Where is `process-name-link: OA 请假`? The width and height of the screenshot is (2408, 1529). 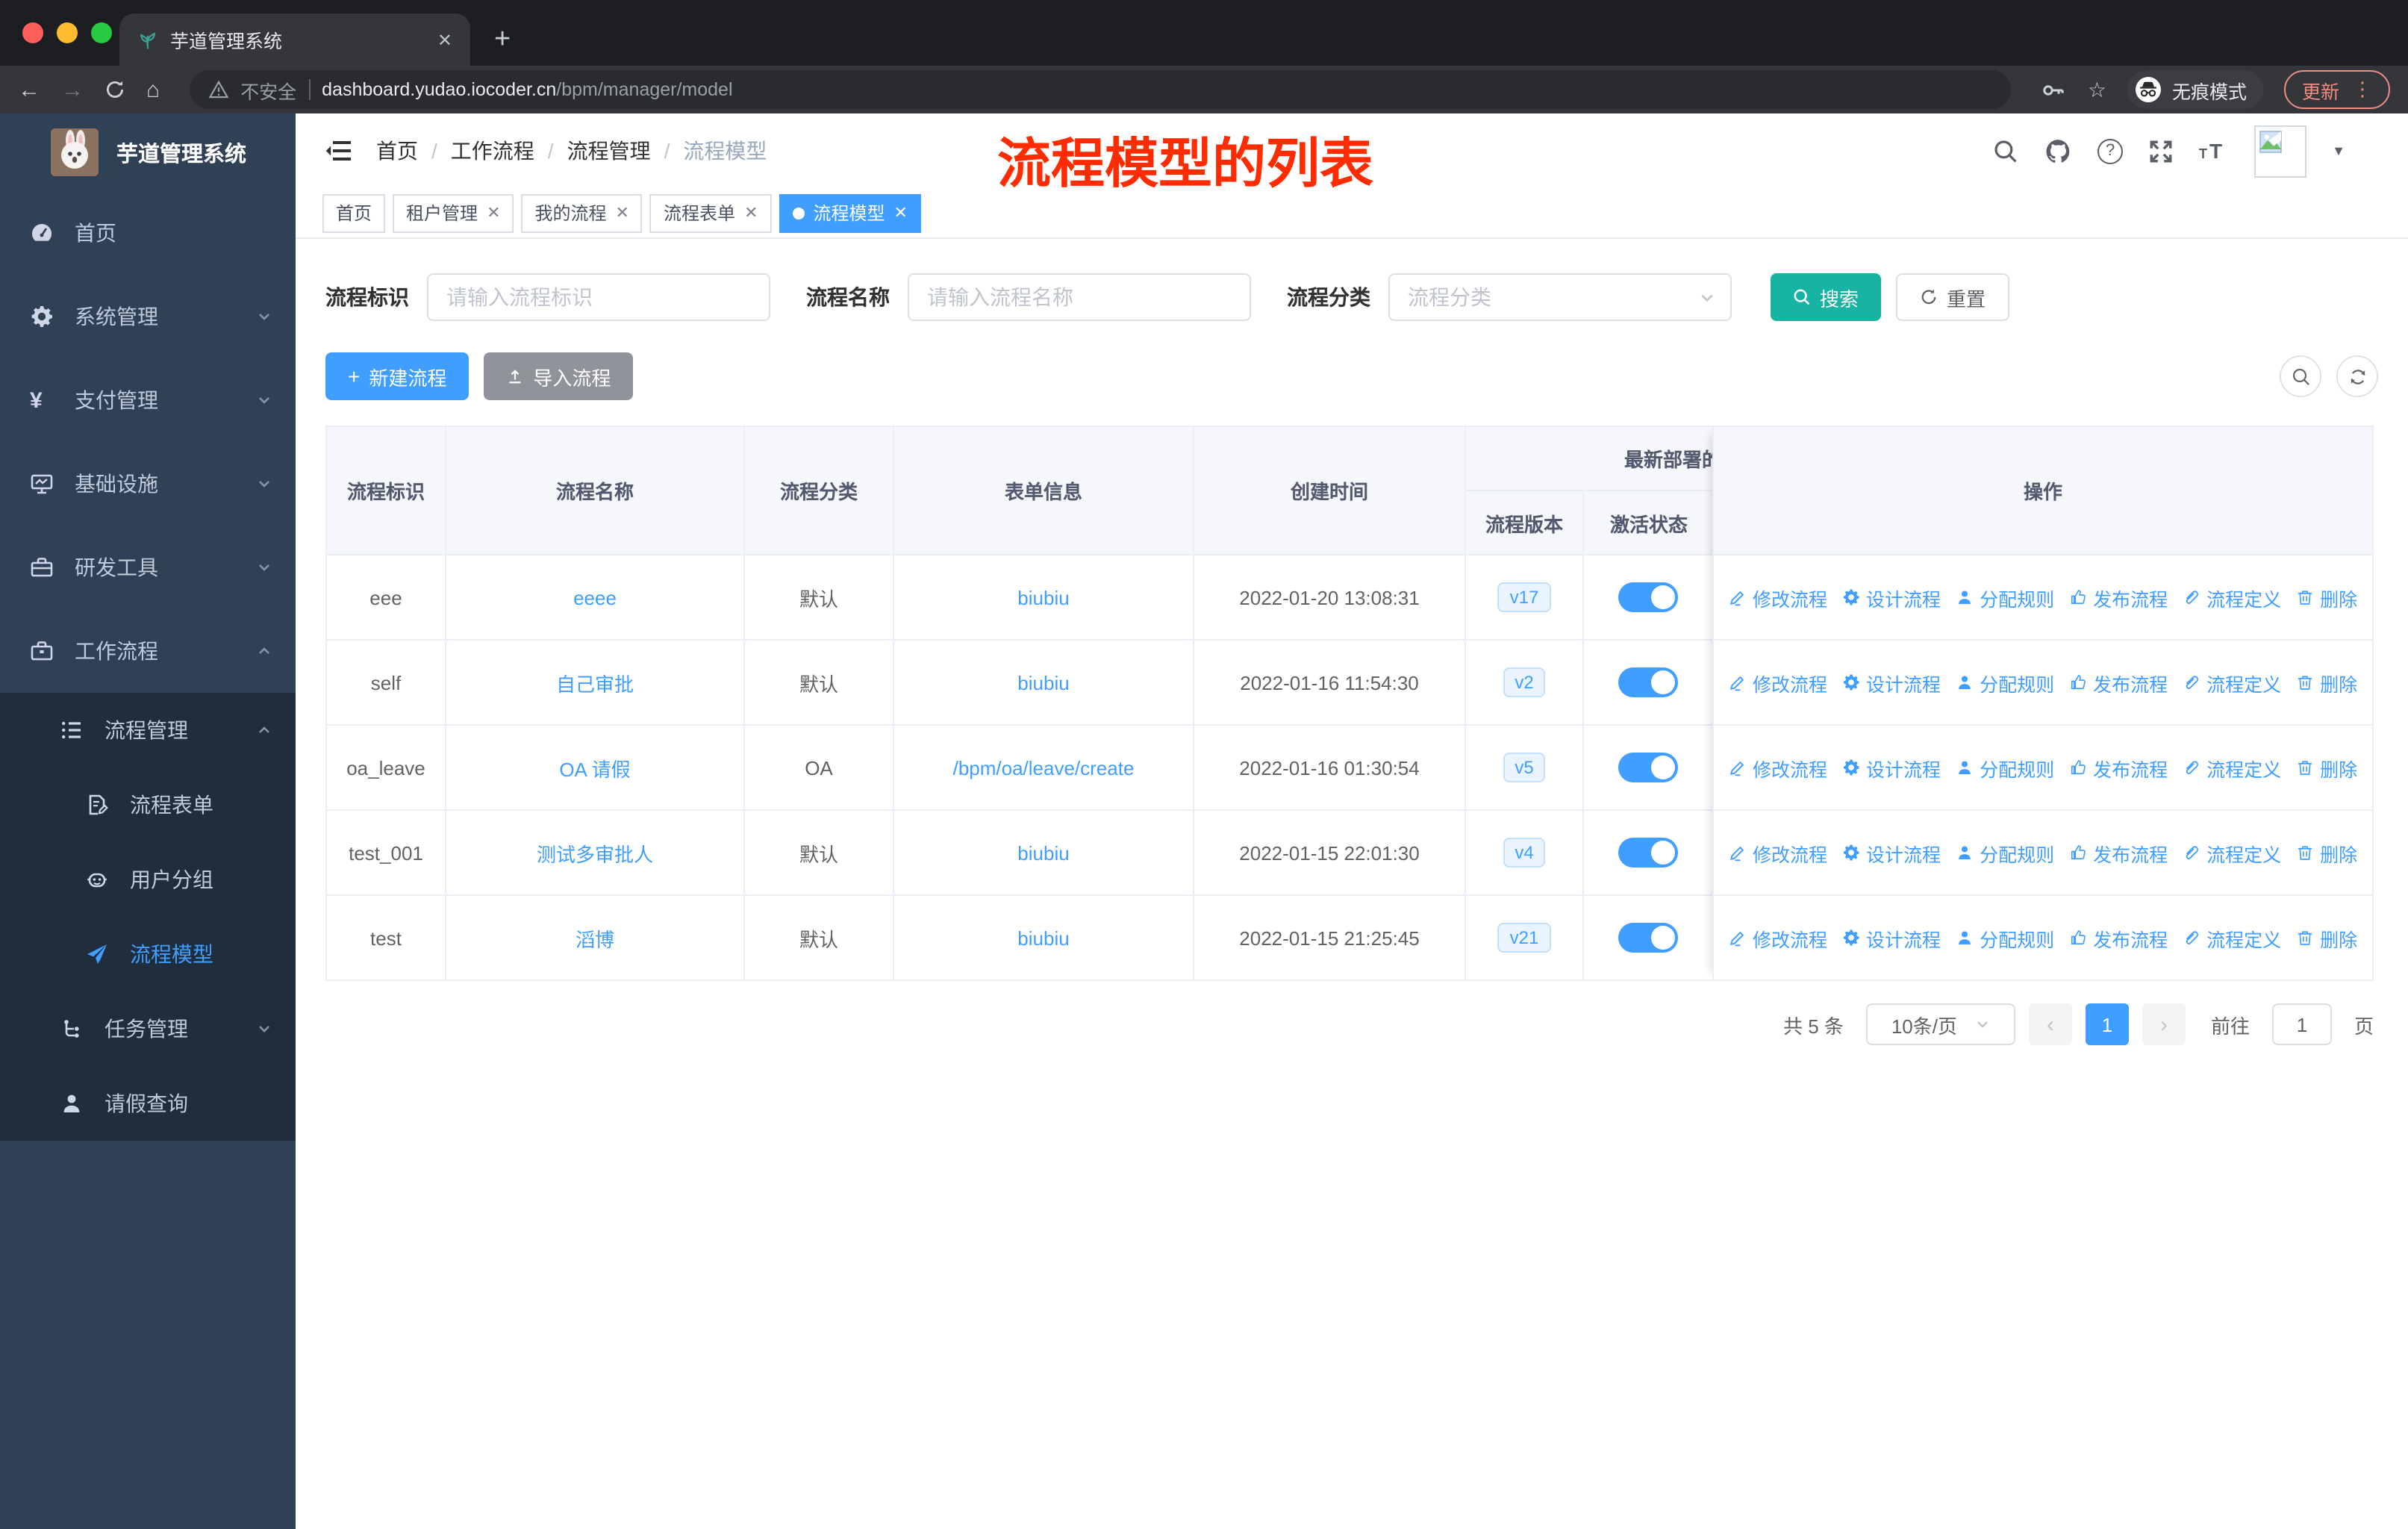
process-name-link: OA 请假 is located at coordinates (594, 768).